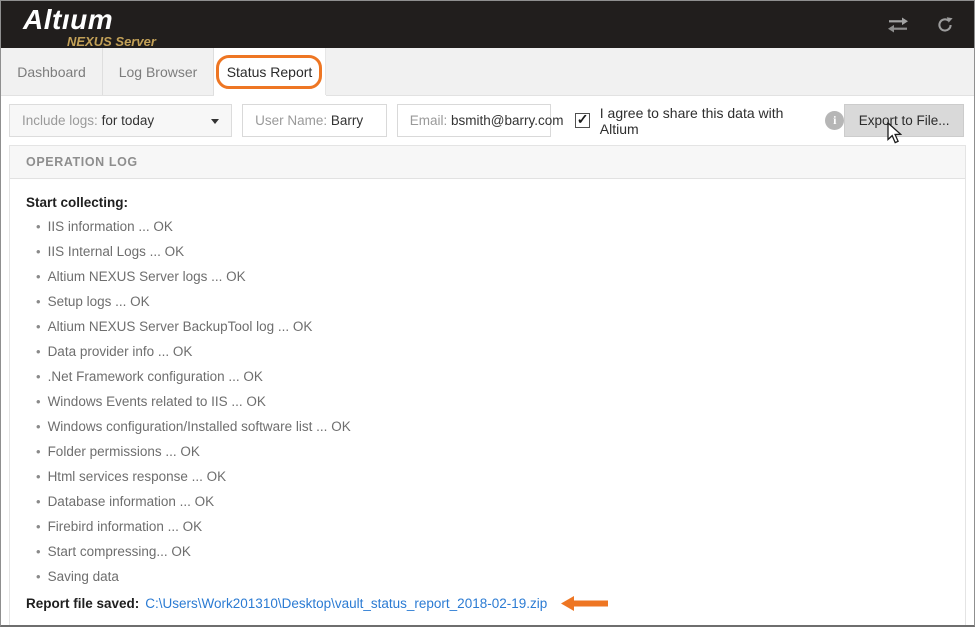 The image size is (975, 627). I want to click on agree-label: I agree to share this data with Altium, so click(691, 120).